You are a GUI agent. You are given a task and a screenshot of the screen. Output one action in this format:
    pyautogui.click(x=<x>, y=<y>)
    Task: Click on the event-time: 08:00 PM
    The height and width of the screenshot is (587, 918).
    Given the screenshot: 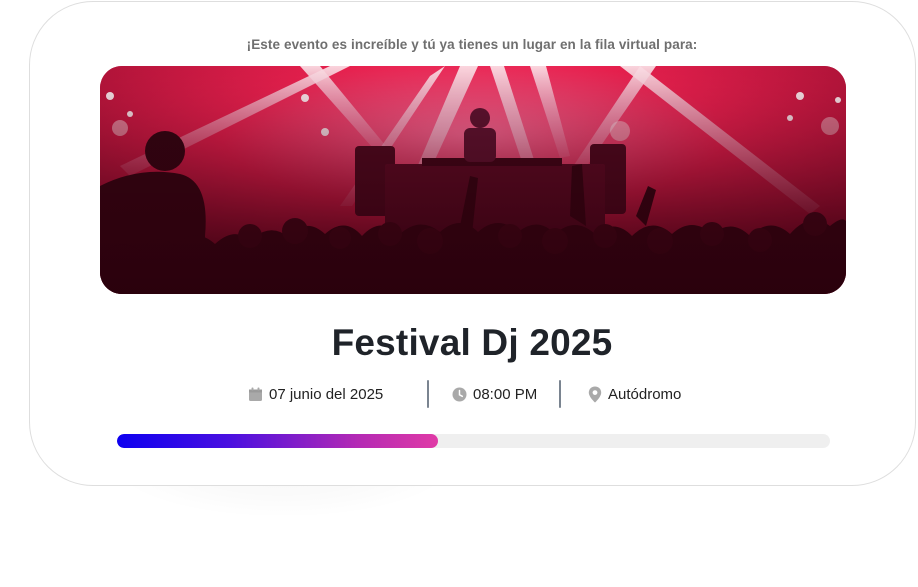 What is the action you would take?
    pyautogui.click(x=494, y=394)
    